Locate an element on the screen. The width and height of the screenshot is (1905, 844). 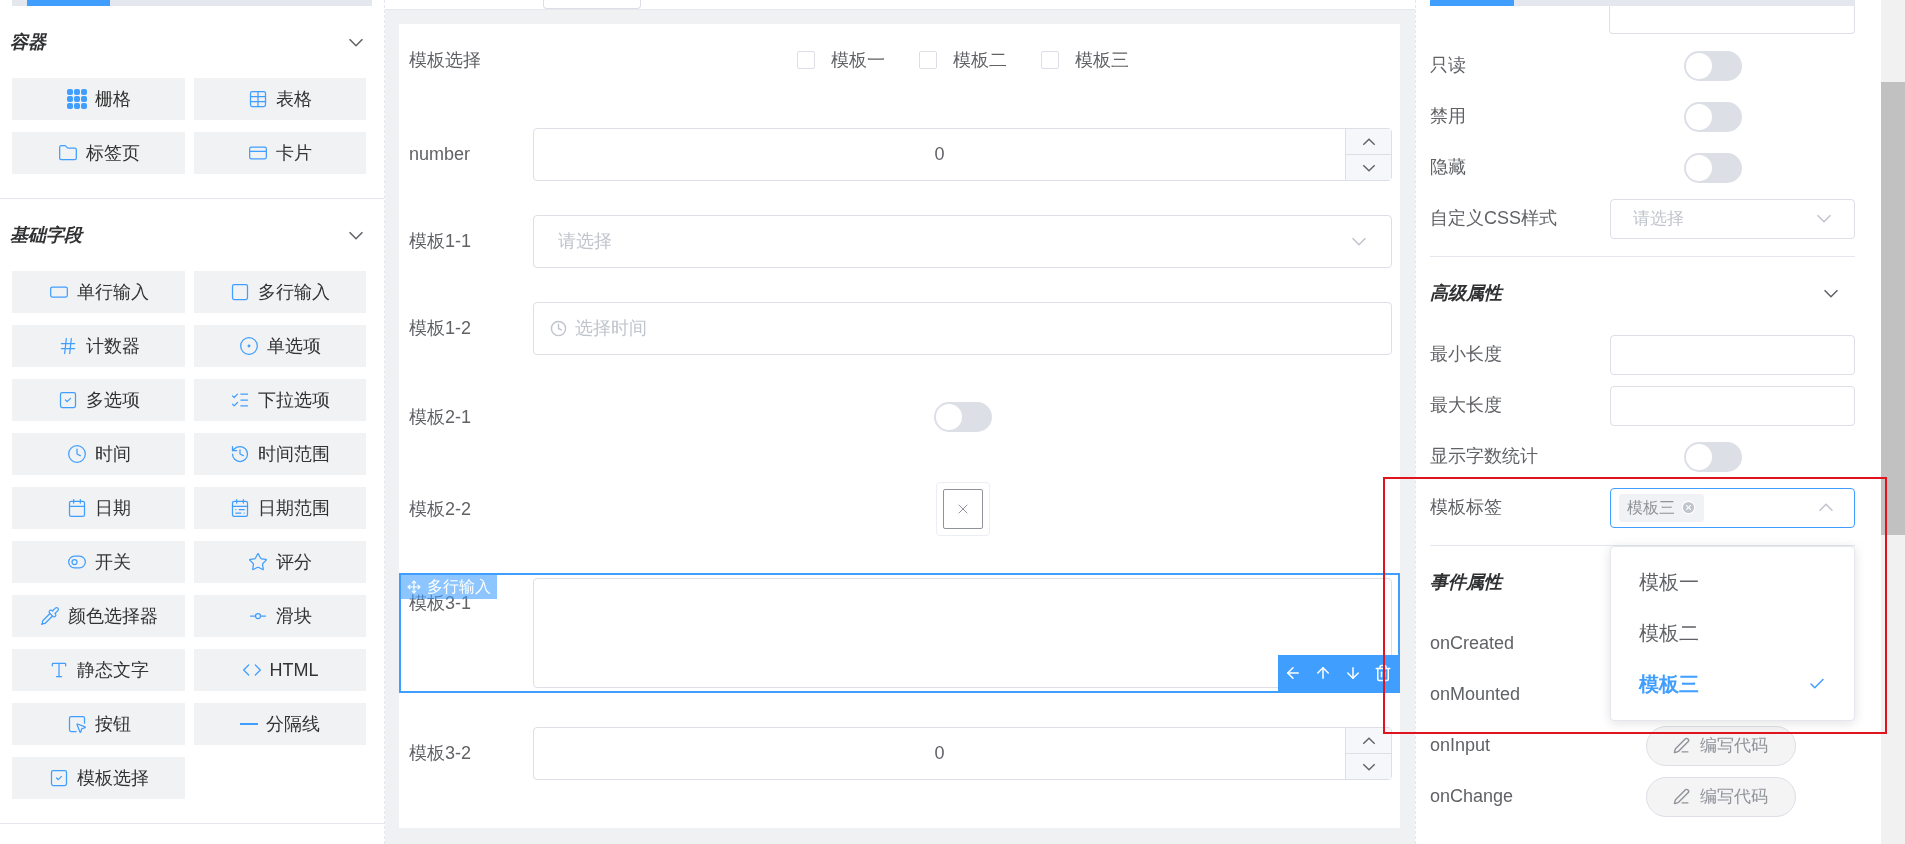
field-label: 模板选择 is located at coordinates (445, 60).